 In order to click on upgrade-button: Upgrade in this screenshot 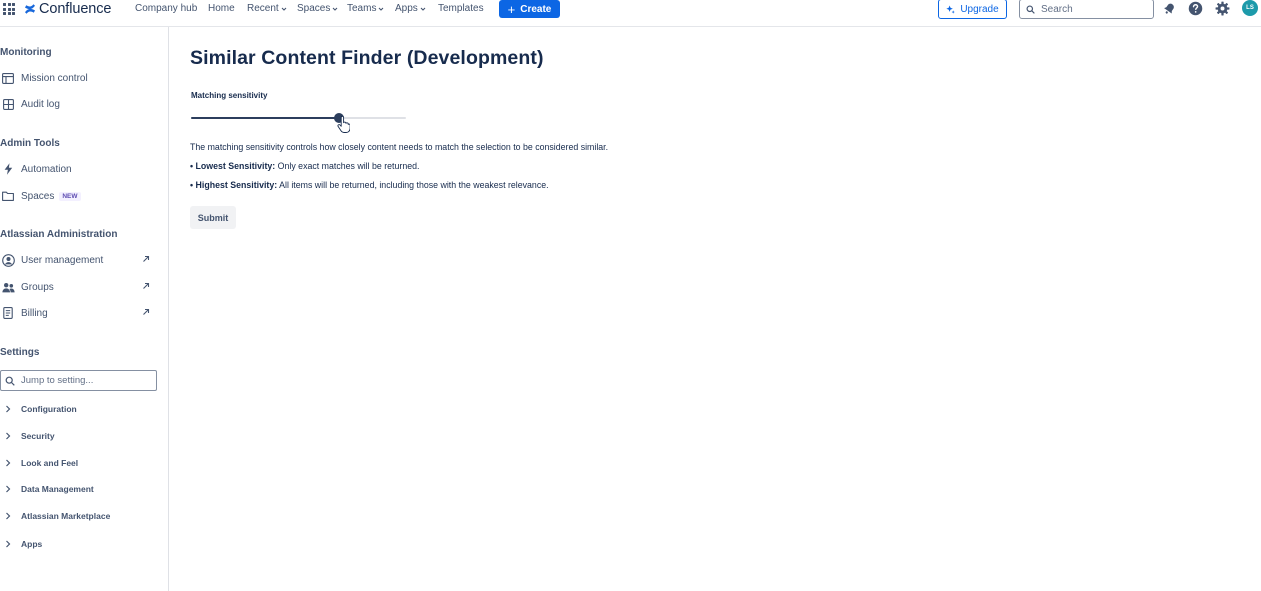, I will do `click(972, 9)`.